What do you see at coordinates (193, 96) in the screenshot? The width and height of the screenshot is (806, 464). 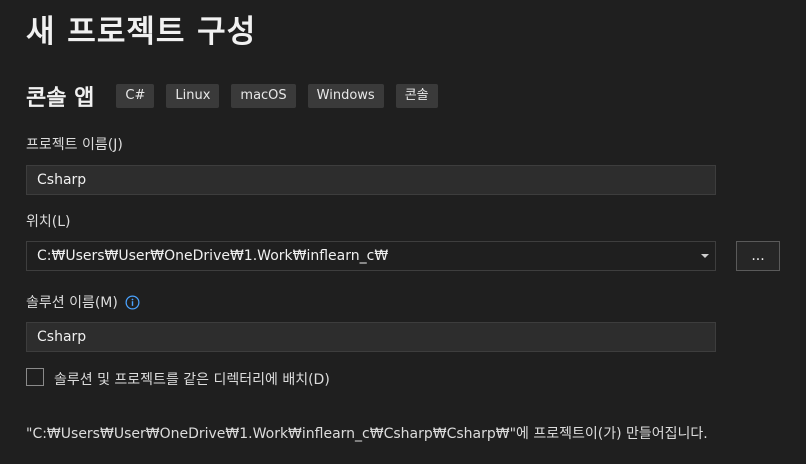 I see `tag-linux: Linux` at bounding box center [193, 96].